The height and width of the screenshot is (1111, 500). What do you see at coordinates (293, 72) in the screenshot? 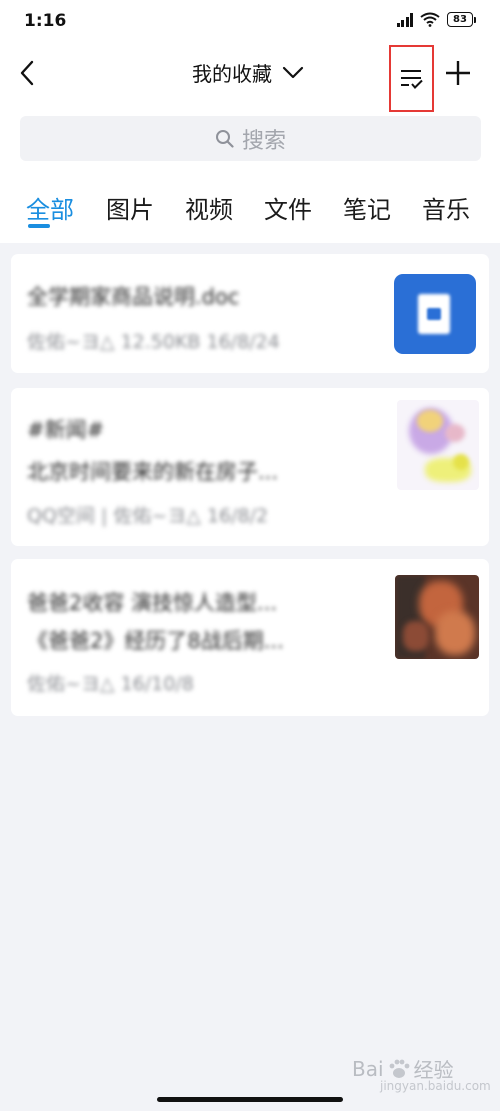
I see `chevron-down-icon` at bounding box center [293, 72].